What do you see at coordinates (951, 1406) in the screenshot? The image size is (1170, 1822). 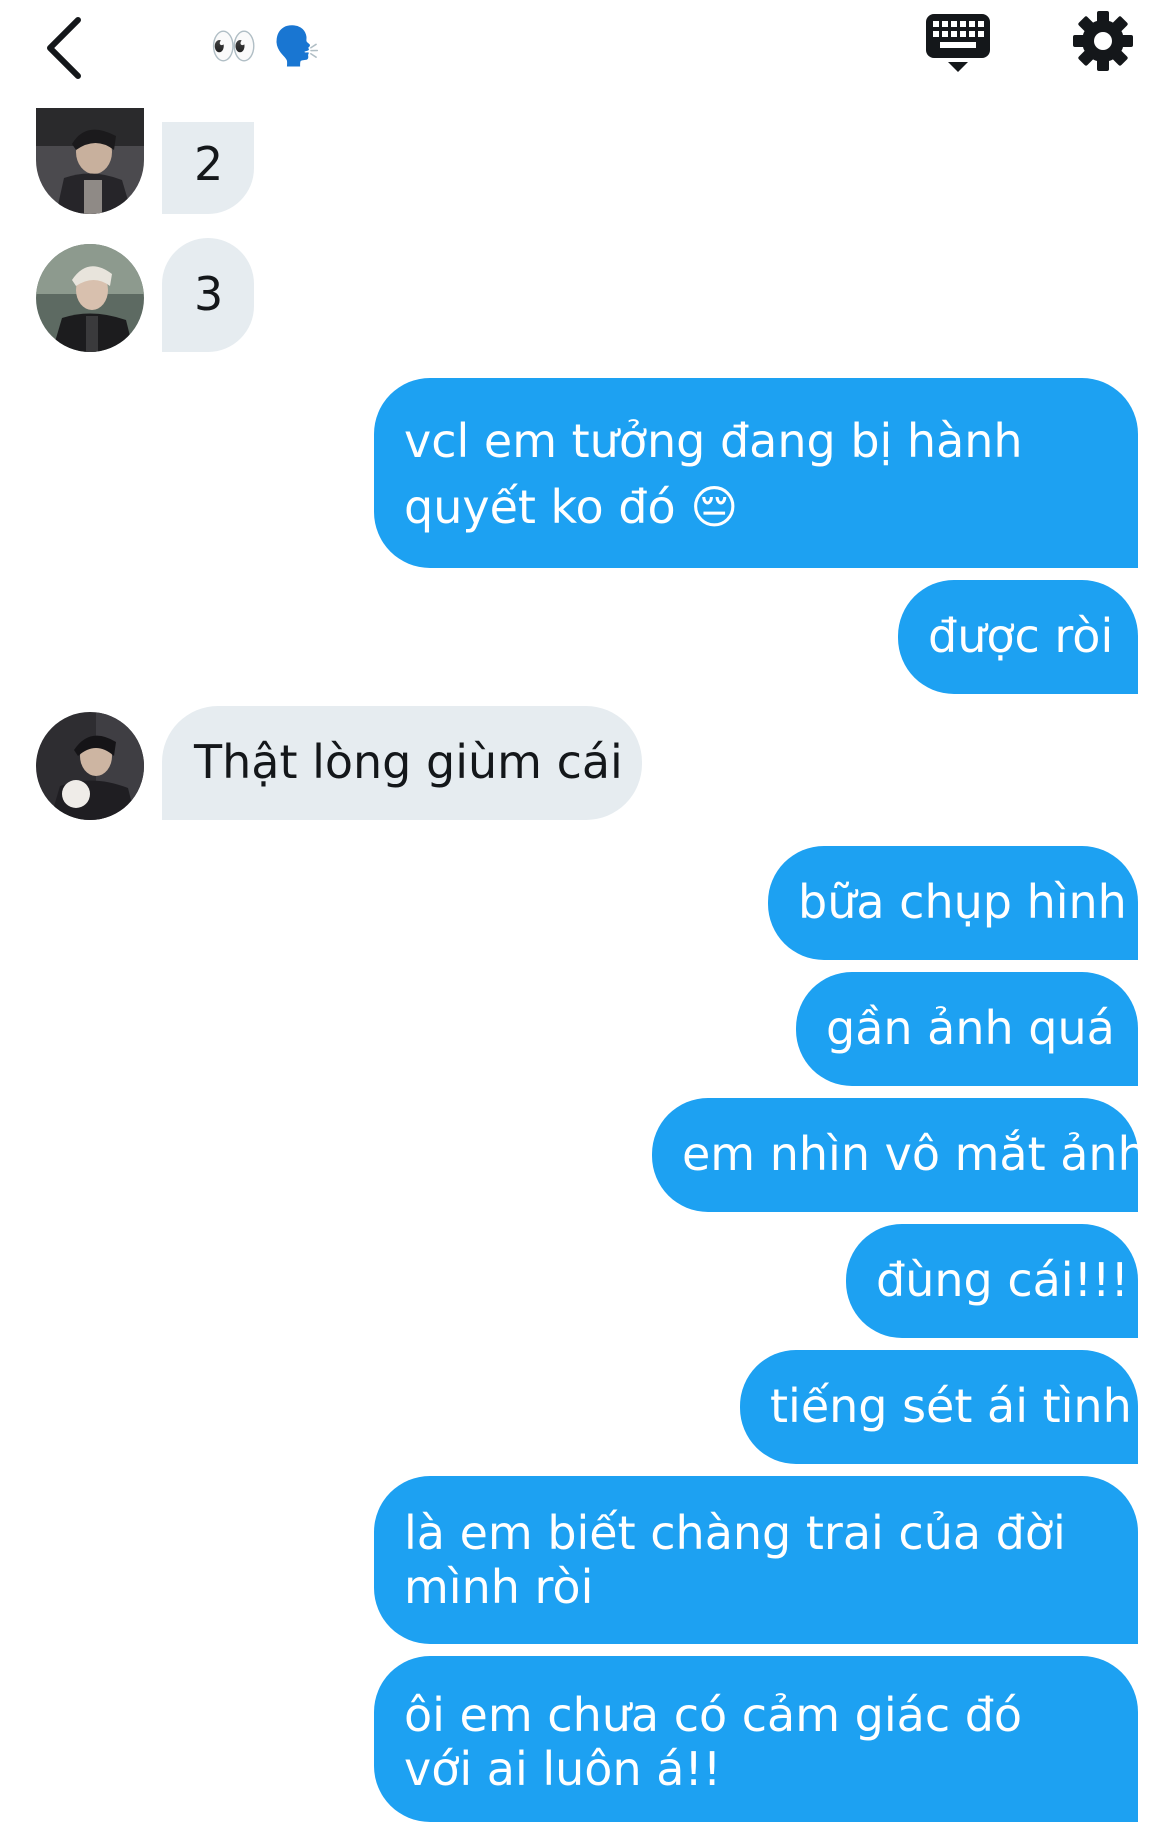 I see `message-text: tiếng sét ái tình` at bounding box center [951, 1406].